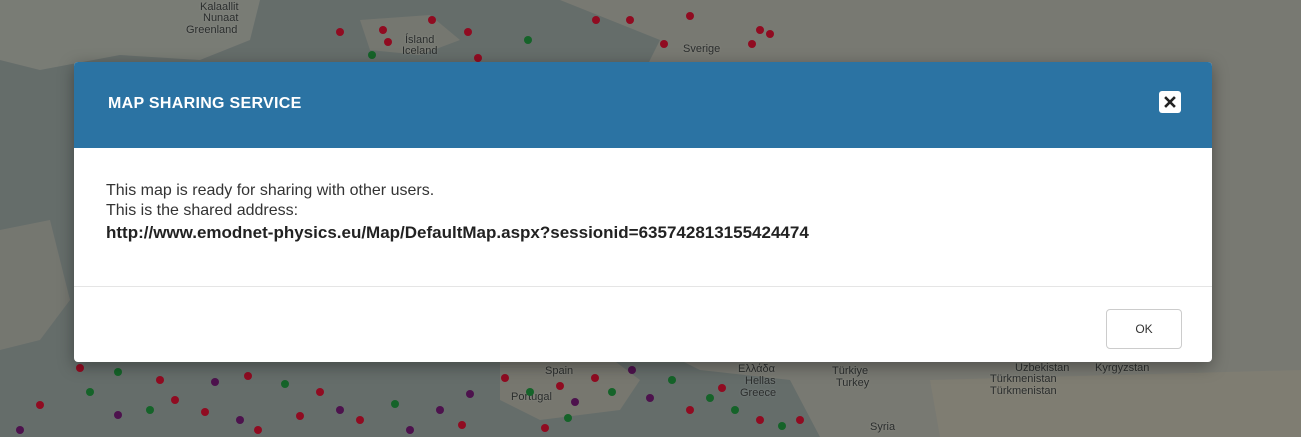 Image resolution: width=1301 pixels, height=437 pixels. I want to click on close-button, so click(1170, 102).